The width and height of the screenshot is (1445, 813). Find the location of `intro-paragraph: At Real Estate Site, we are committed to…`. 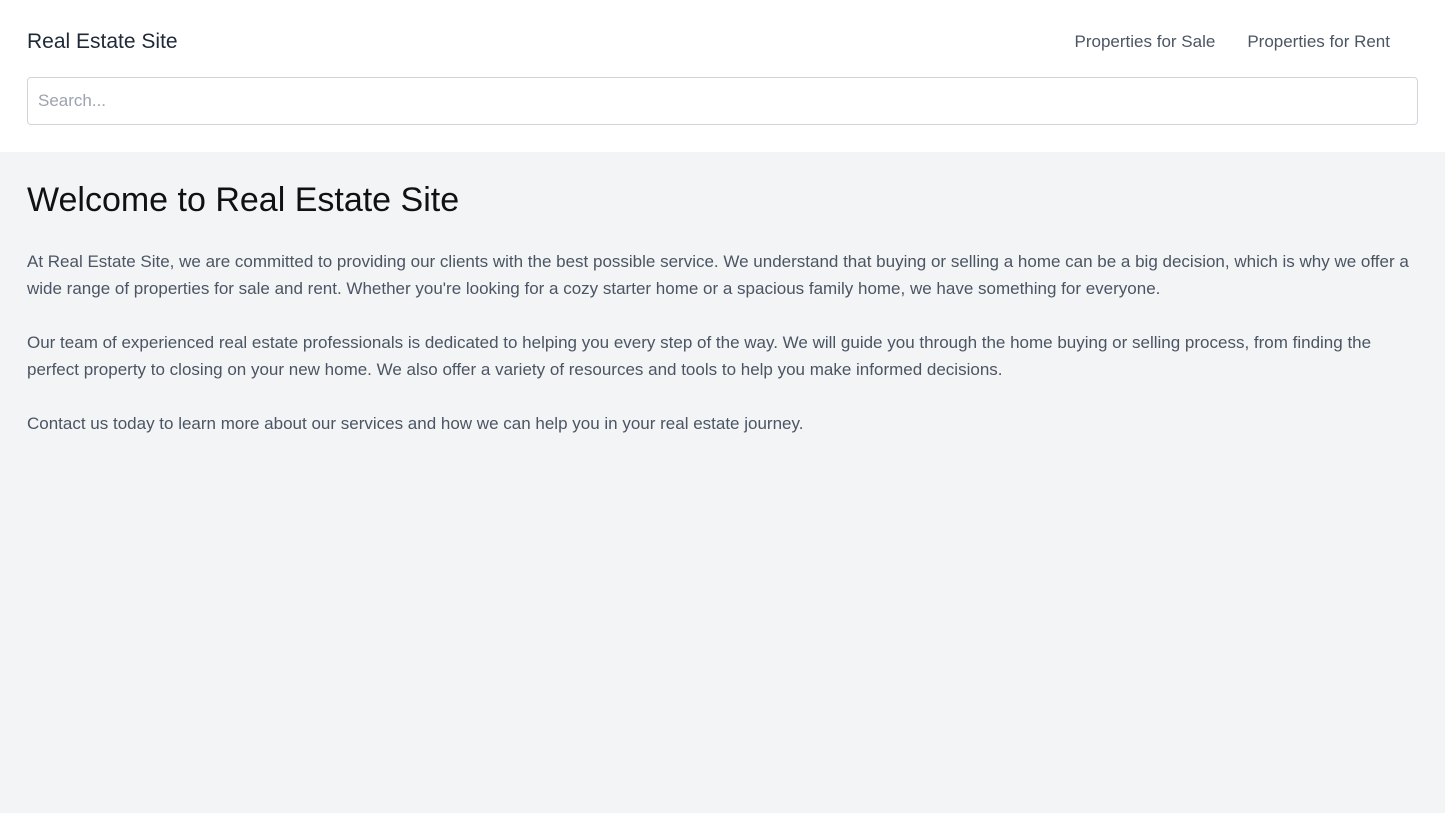

intro-paragraph: At Real Estate Site, we are committed to… is located at coordinates (718, 275).